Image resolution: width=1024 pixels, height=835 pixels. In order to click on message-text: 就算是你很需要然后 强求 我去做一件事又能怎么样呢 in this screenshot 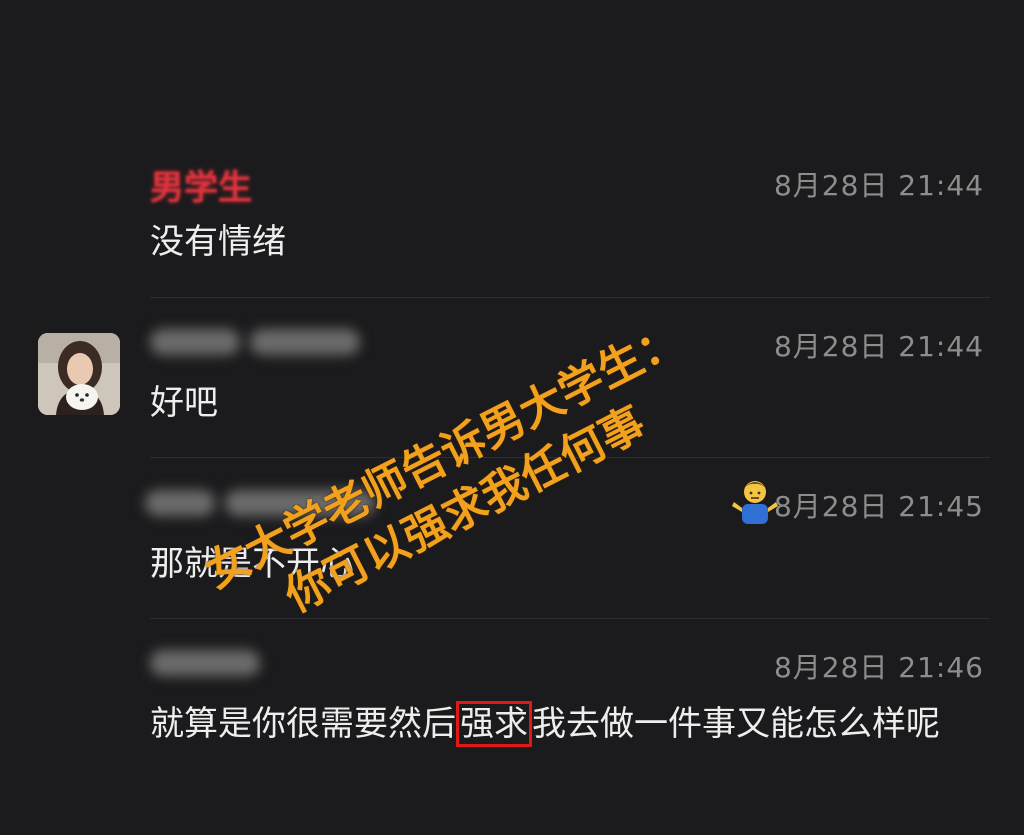, I will do `click(560, 724)`.